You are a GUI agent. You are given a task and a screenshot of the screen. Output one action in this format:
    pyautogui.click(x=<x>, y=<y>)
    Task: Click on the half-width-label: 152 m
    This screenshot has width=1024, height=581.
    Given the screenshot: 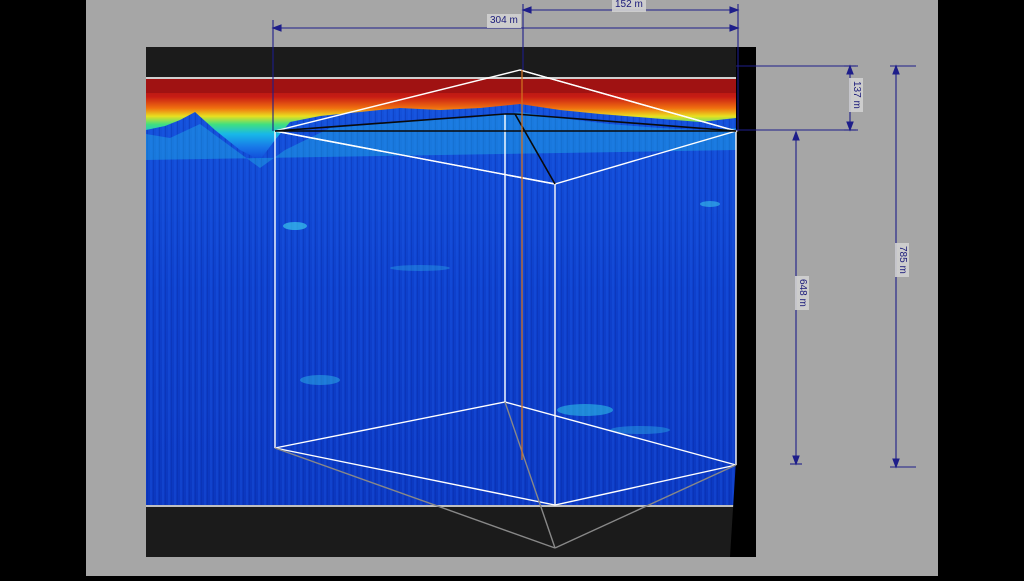 What is the action you would take?
    pyautogui.click(x=629, y=6)
    